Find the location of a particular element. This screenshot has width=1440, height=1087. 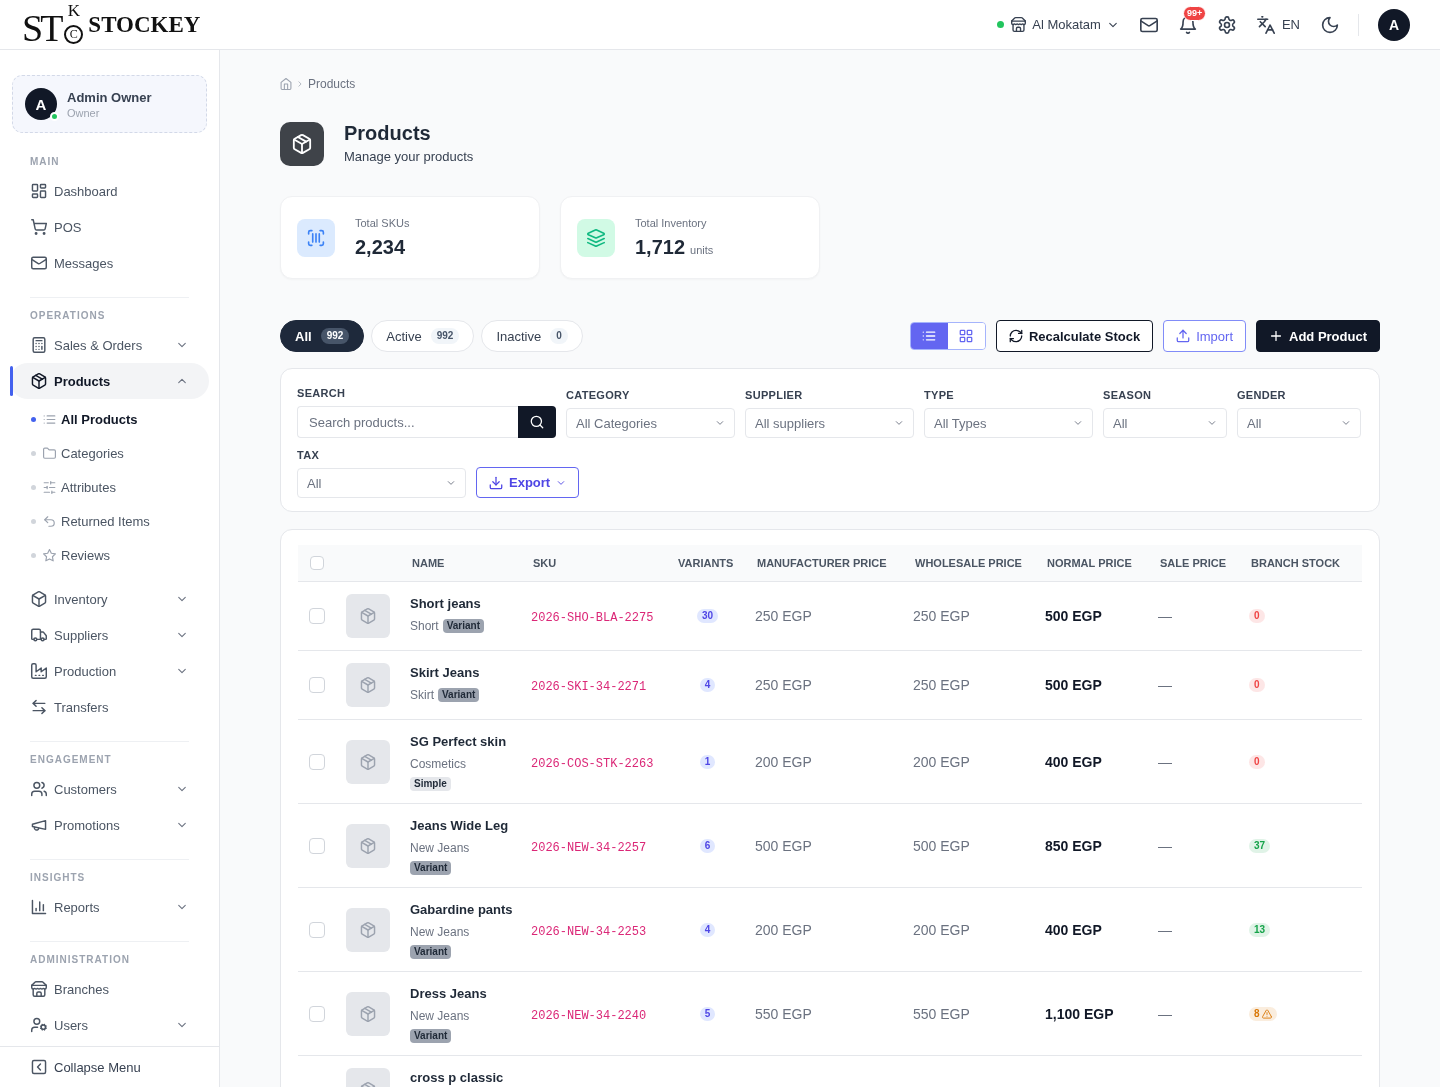

user-avatar: A is located at coordinates (1394, 24).